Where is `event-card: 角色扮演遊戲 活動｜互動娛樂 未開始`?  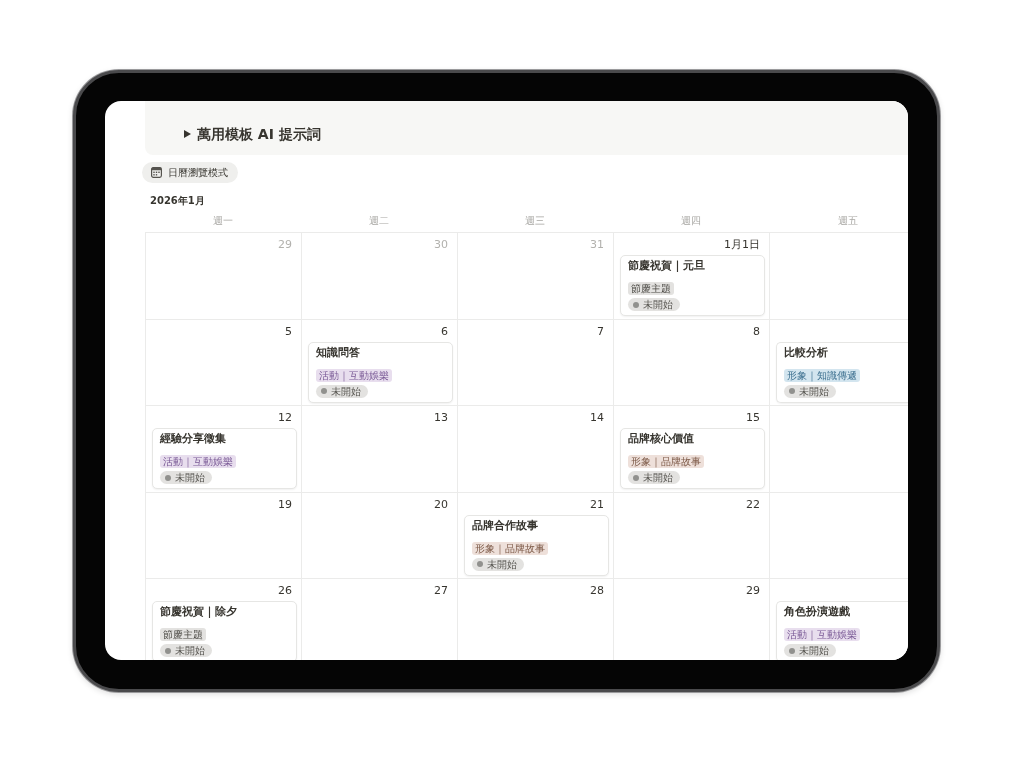 event-card: 角色扮演遊戲 活動｜互動娛樂 未開始 is located at coordinates (842, 630).